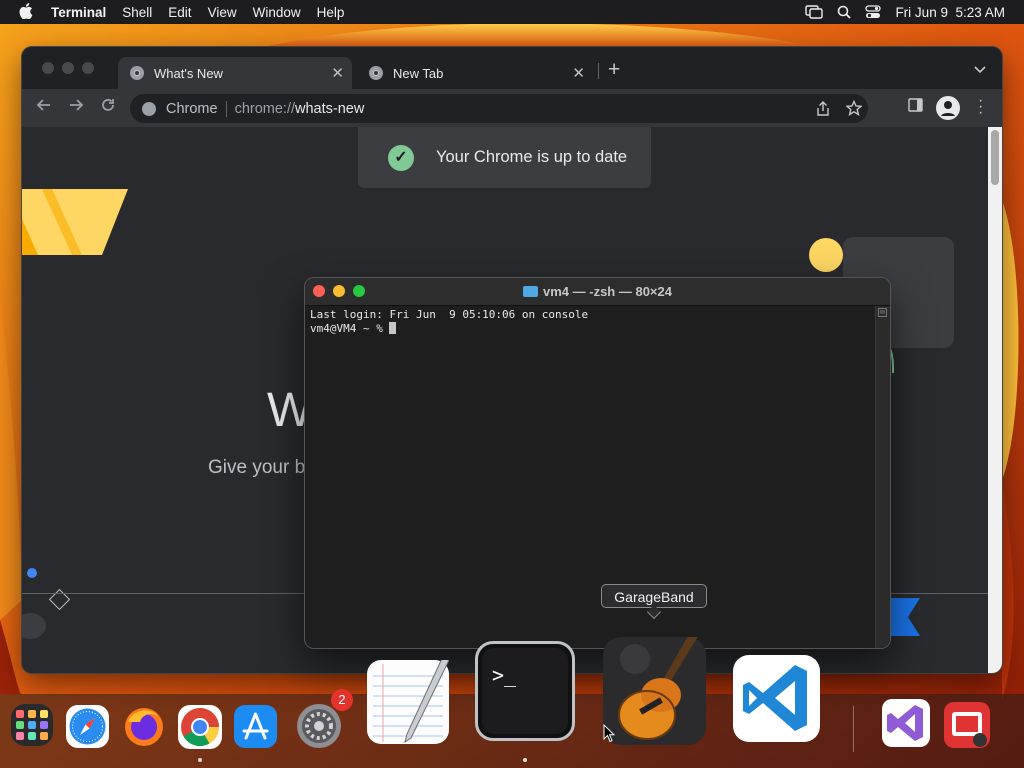 Image resolution: width=1024 pixels, height=768 pixels. I want to click on firefox-icon, so click(144, 726).